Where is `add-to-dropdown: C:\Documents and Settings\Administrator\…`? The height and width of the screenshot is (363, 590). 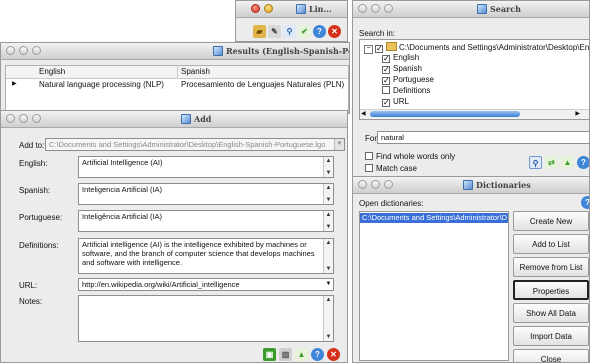 add-to-dropdown: C:\Documents and Settings\Administrator\… is located at coordinates (195, 144).